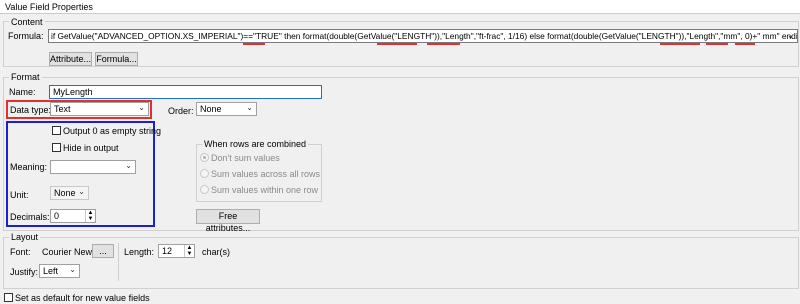 The height and width of the screenshot is (304, 800). I want to click on order-select: None ⌄, so click(226, 109).